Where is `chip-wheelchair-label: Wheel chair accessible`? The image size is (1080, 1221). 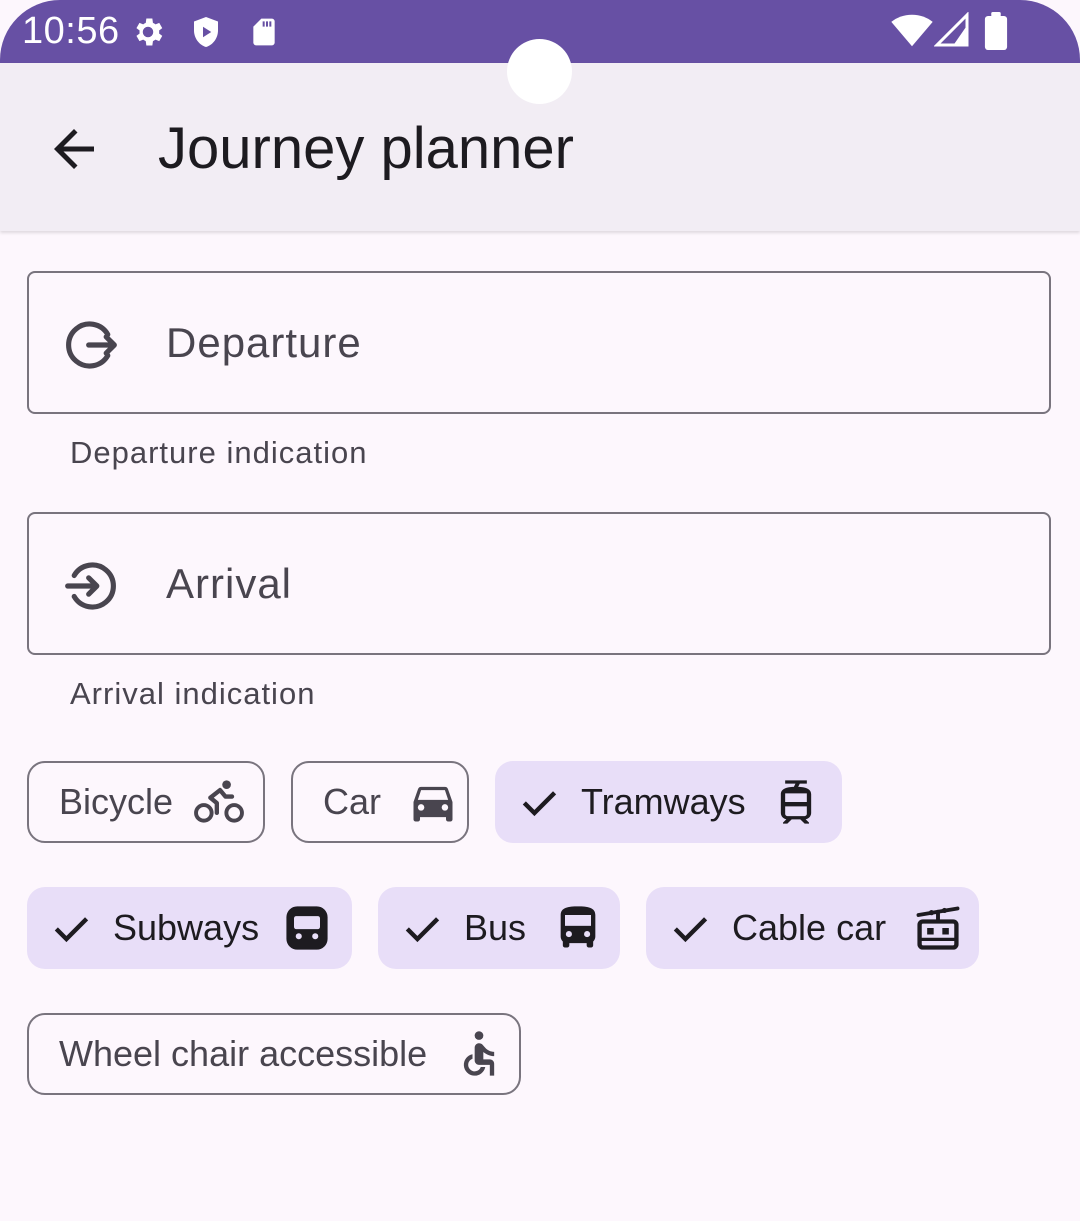
chip-wheelchair-label: Wheel chair accessible is located at coordinates (243, 1053).